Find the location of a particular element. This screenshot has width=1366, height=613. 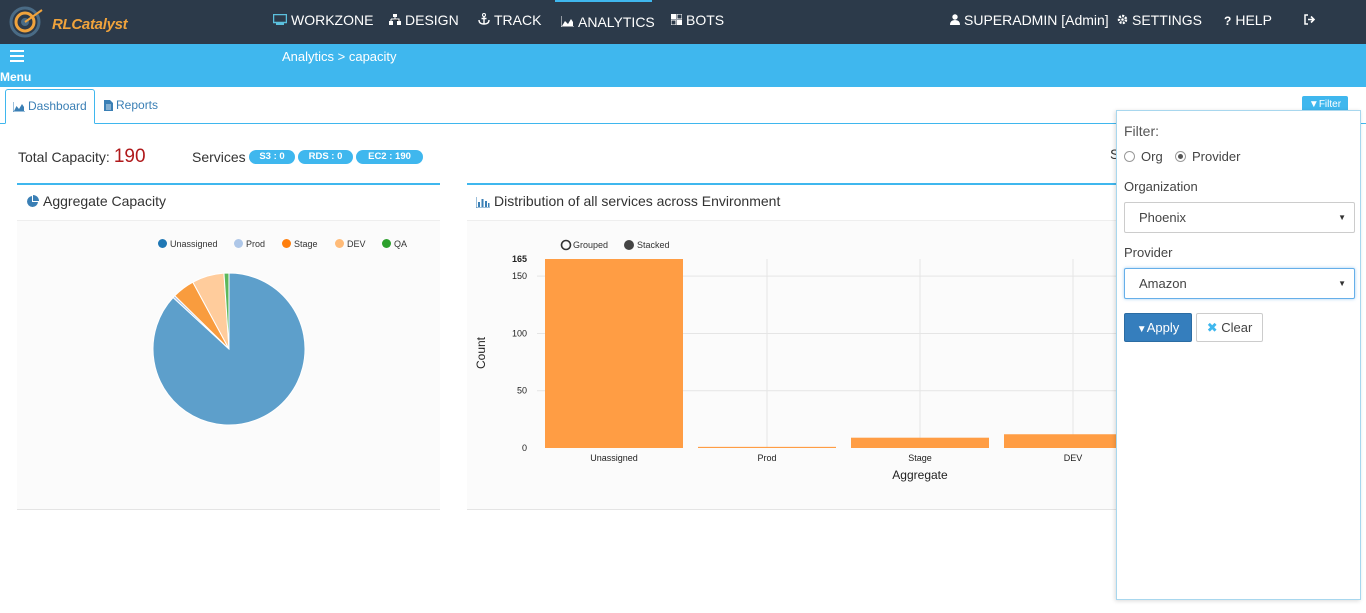

provider-label: Provider is located at coordinates (1148, 252).